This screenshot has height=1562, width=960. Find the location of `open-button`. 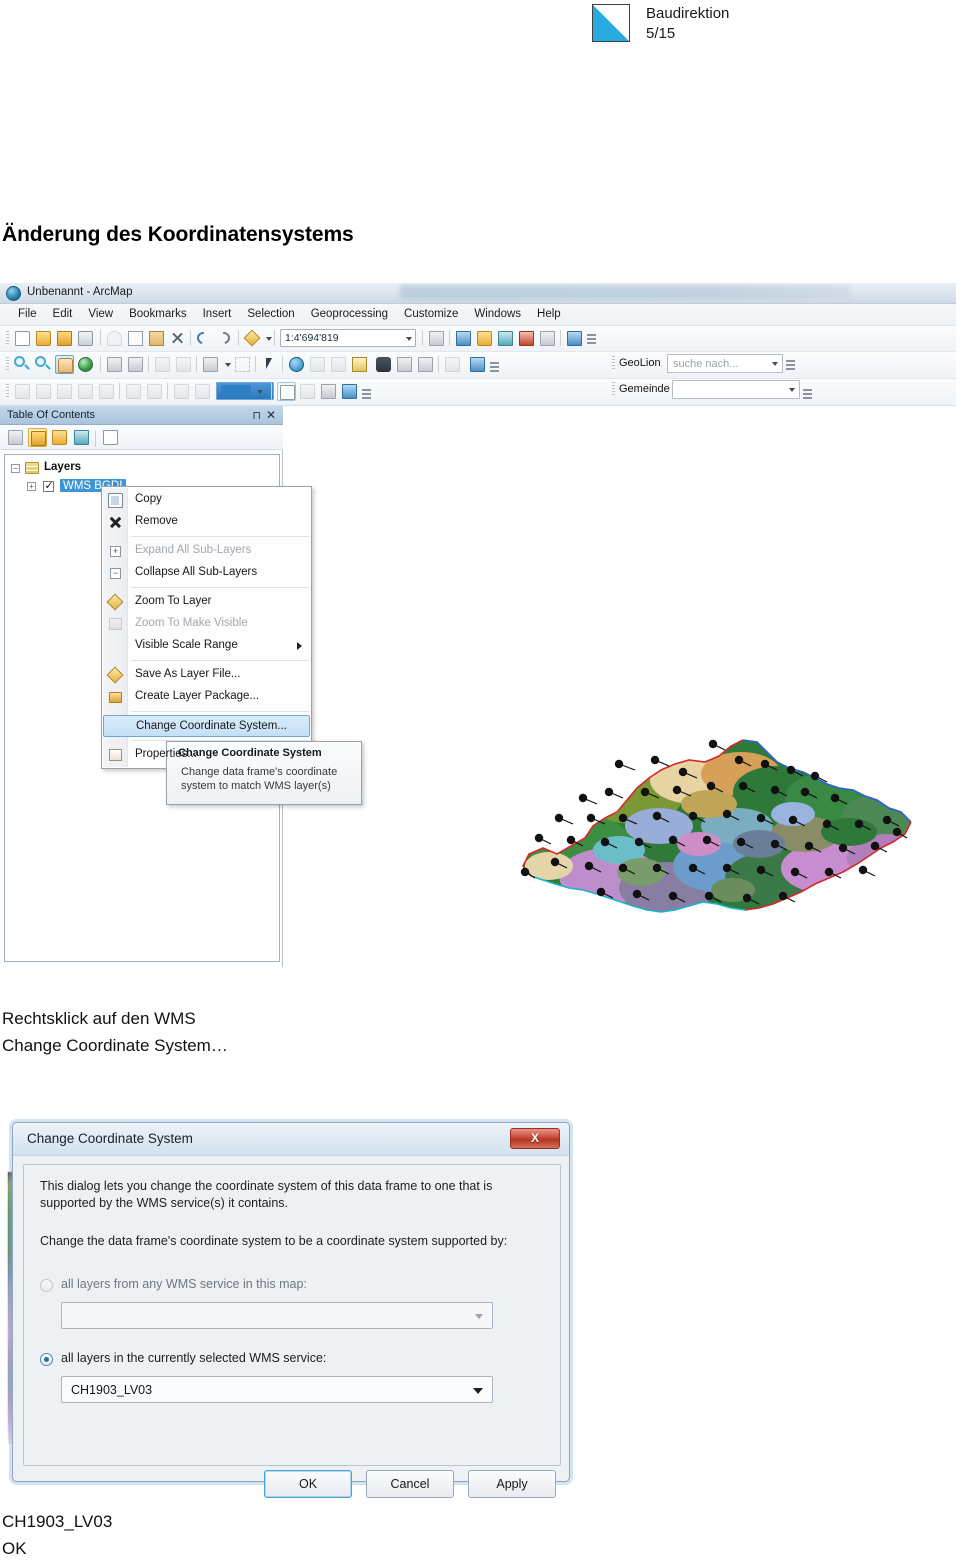

open-button is located at coordinates (43, 338).